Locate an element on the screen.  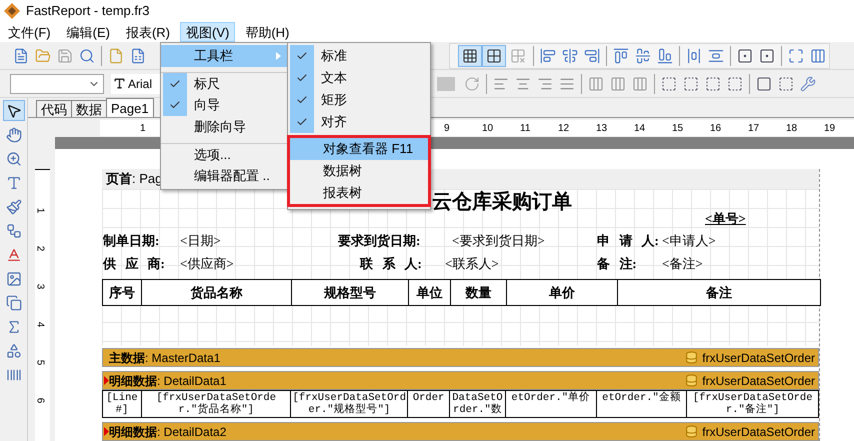
submenu-arrow-icon is located at coordinates (278, 56).